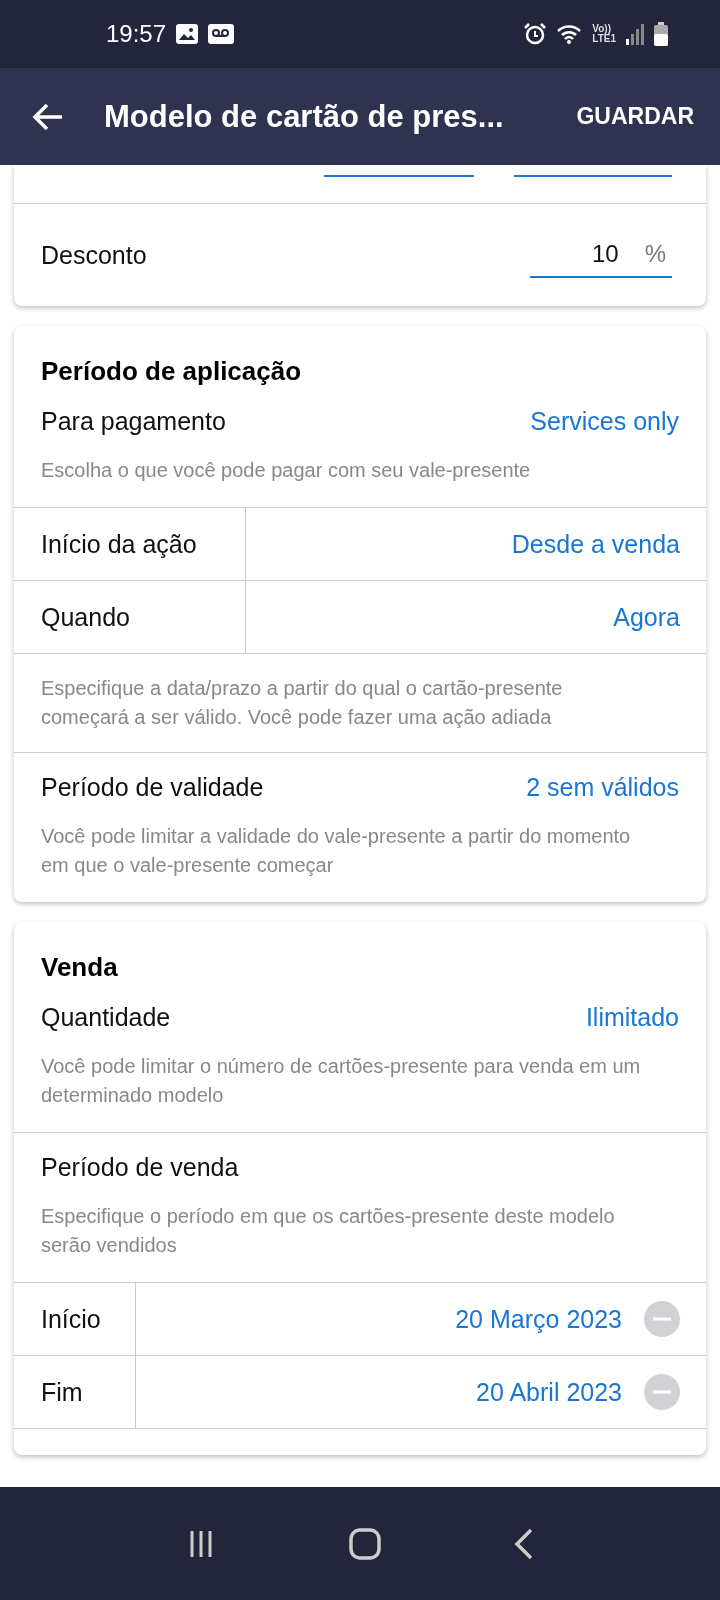 The image size is (720, 1600). Describe the element at coordinates (336, 851) in the screenshot. I see `hint-text: Você pode limitar a validade do vale-presente a partir do momento em que o vale-presente começar` at that location.